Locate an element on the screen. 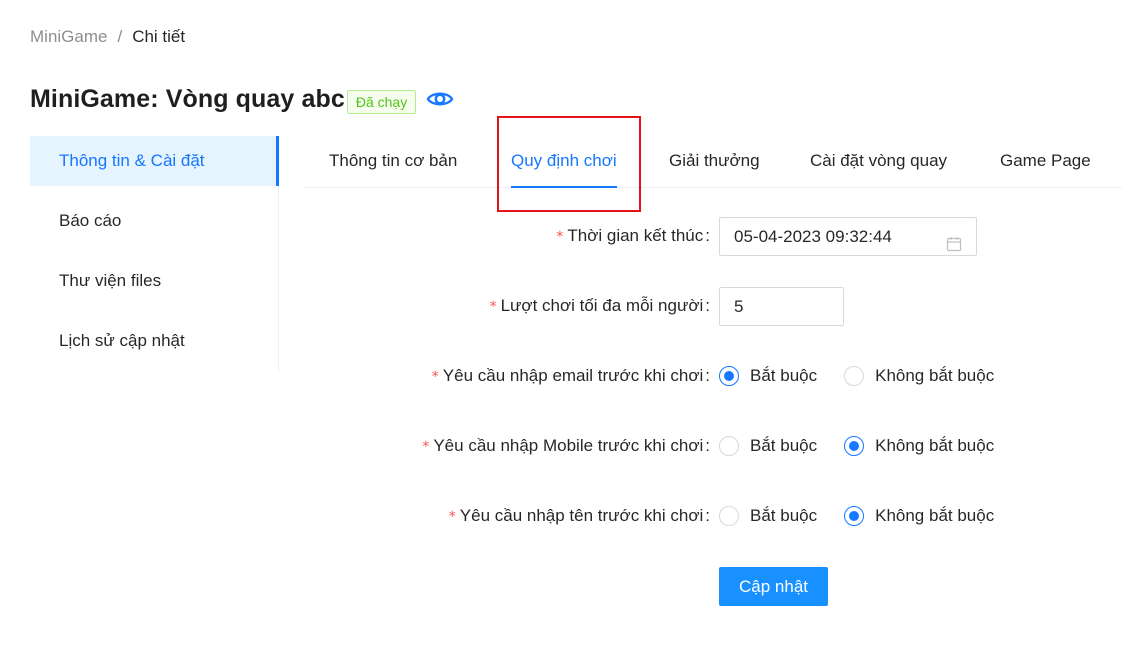  sidebar-item-files: Thư viện files is located at coordinates (154, 281).